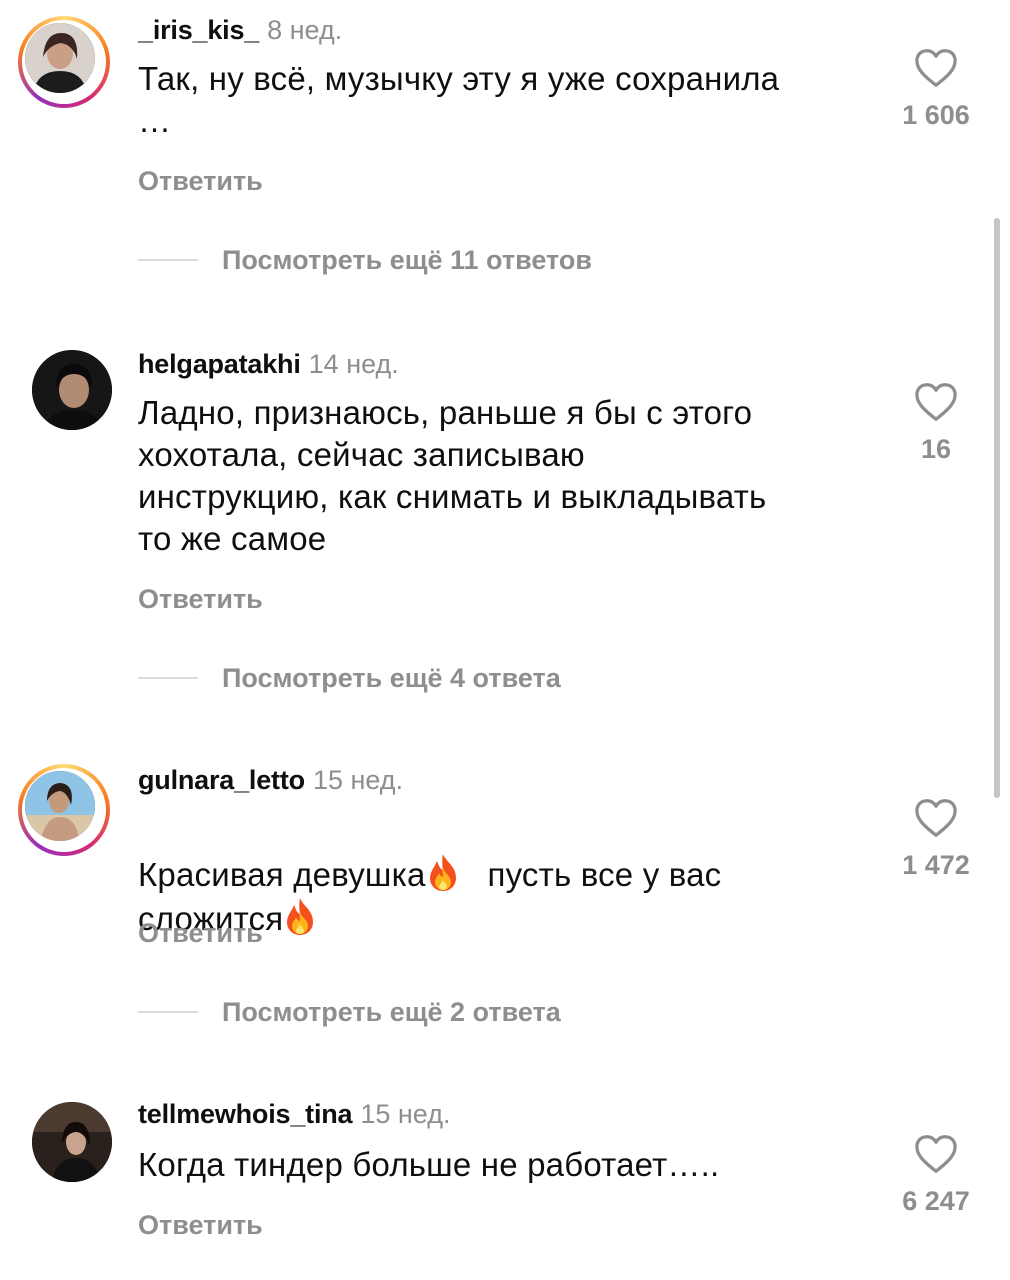 This screenshot has height=1280, width=1010. Describe the element at coordinates (604, 874) in the screenshot. I see `comment-text-part: пусть все у вас` at that location.